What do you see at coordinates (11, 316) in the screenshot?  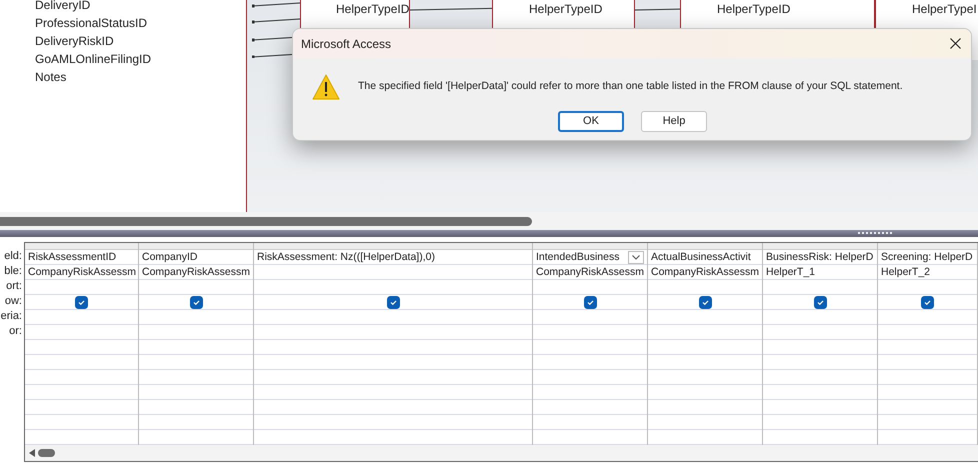 I see `row-label: eria:` at bounding box center [11, 316].